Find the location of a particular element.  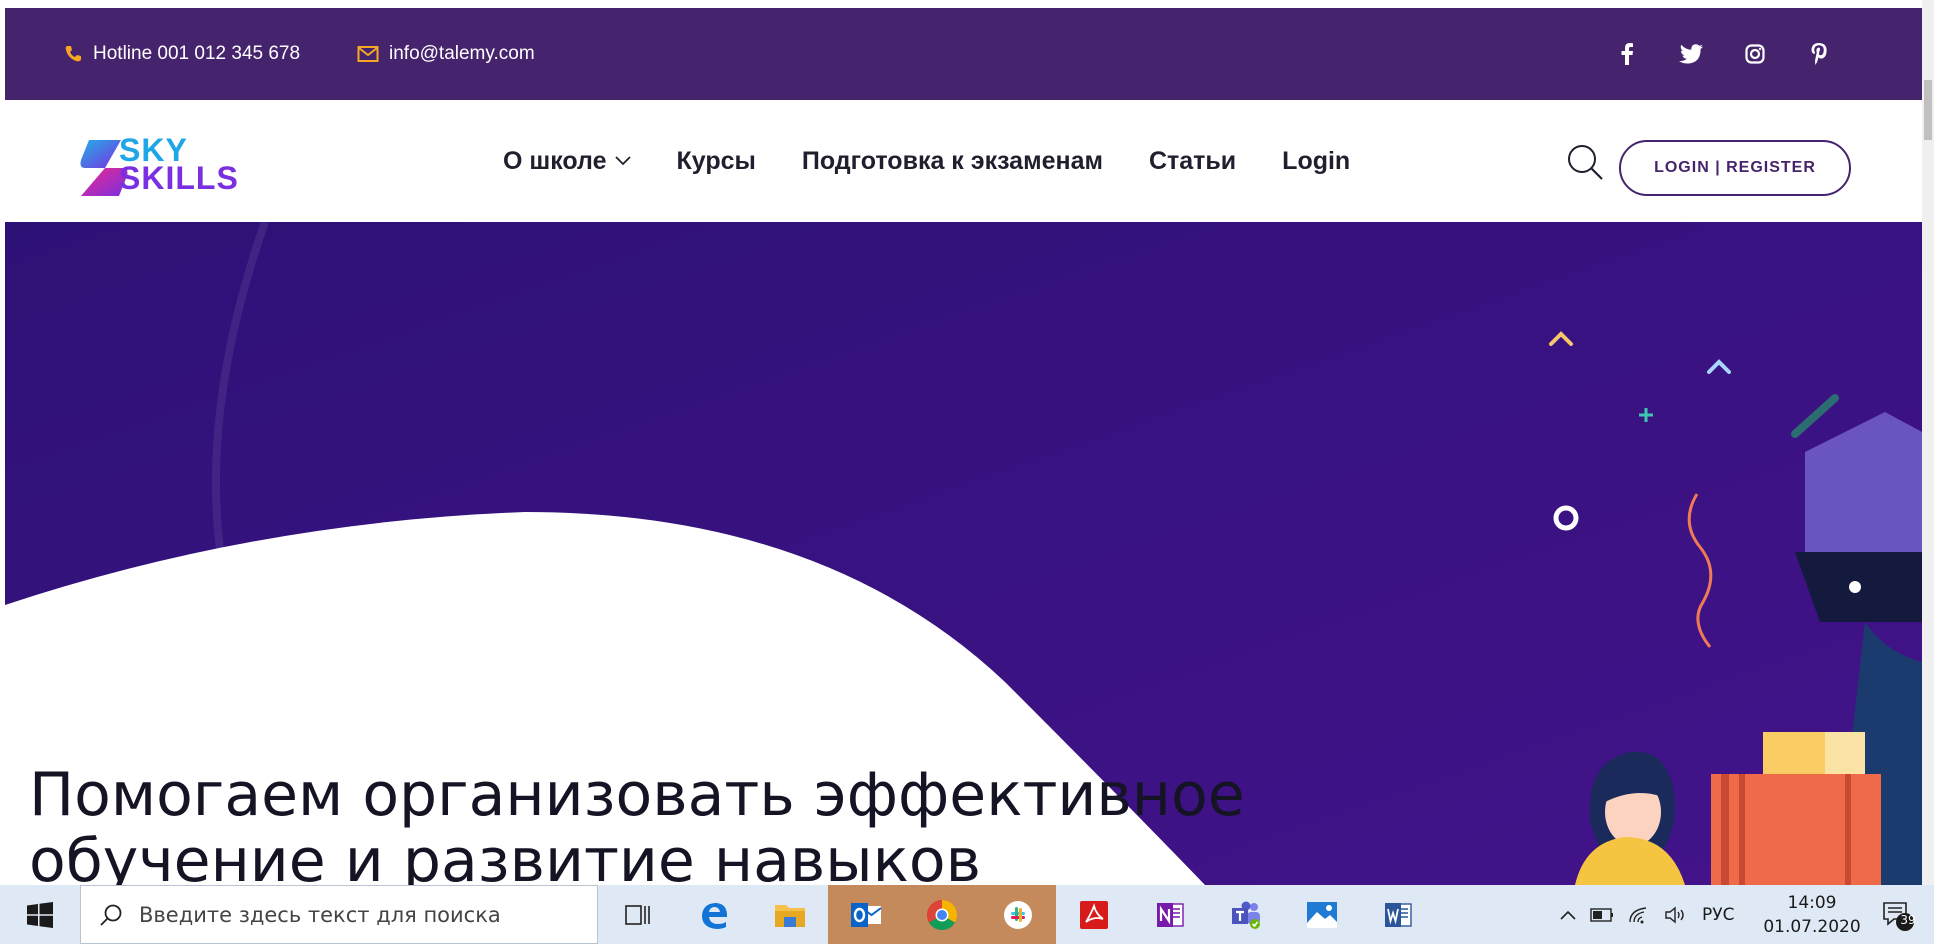

edge-icon is located at coordinates (714, 914).